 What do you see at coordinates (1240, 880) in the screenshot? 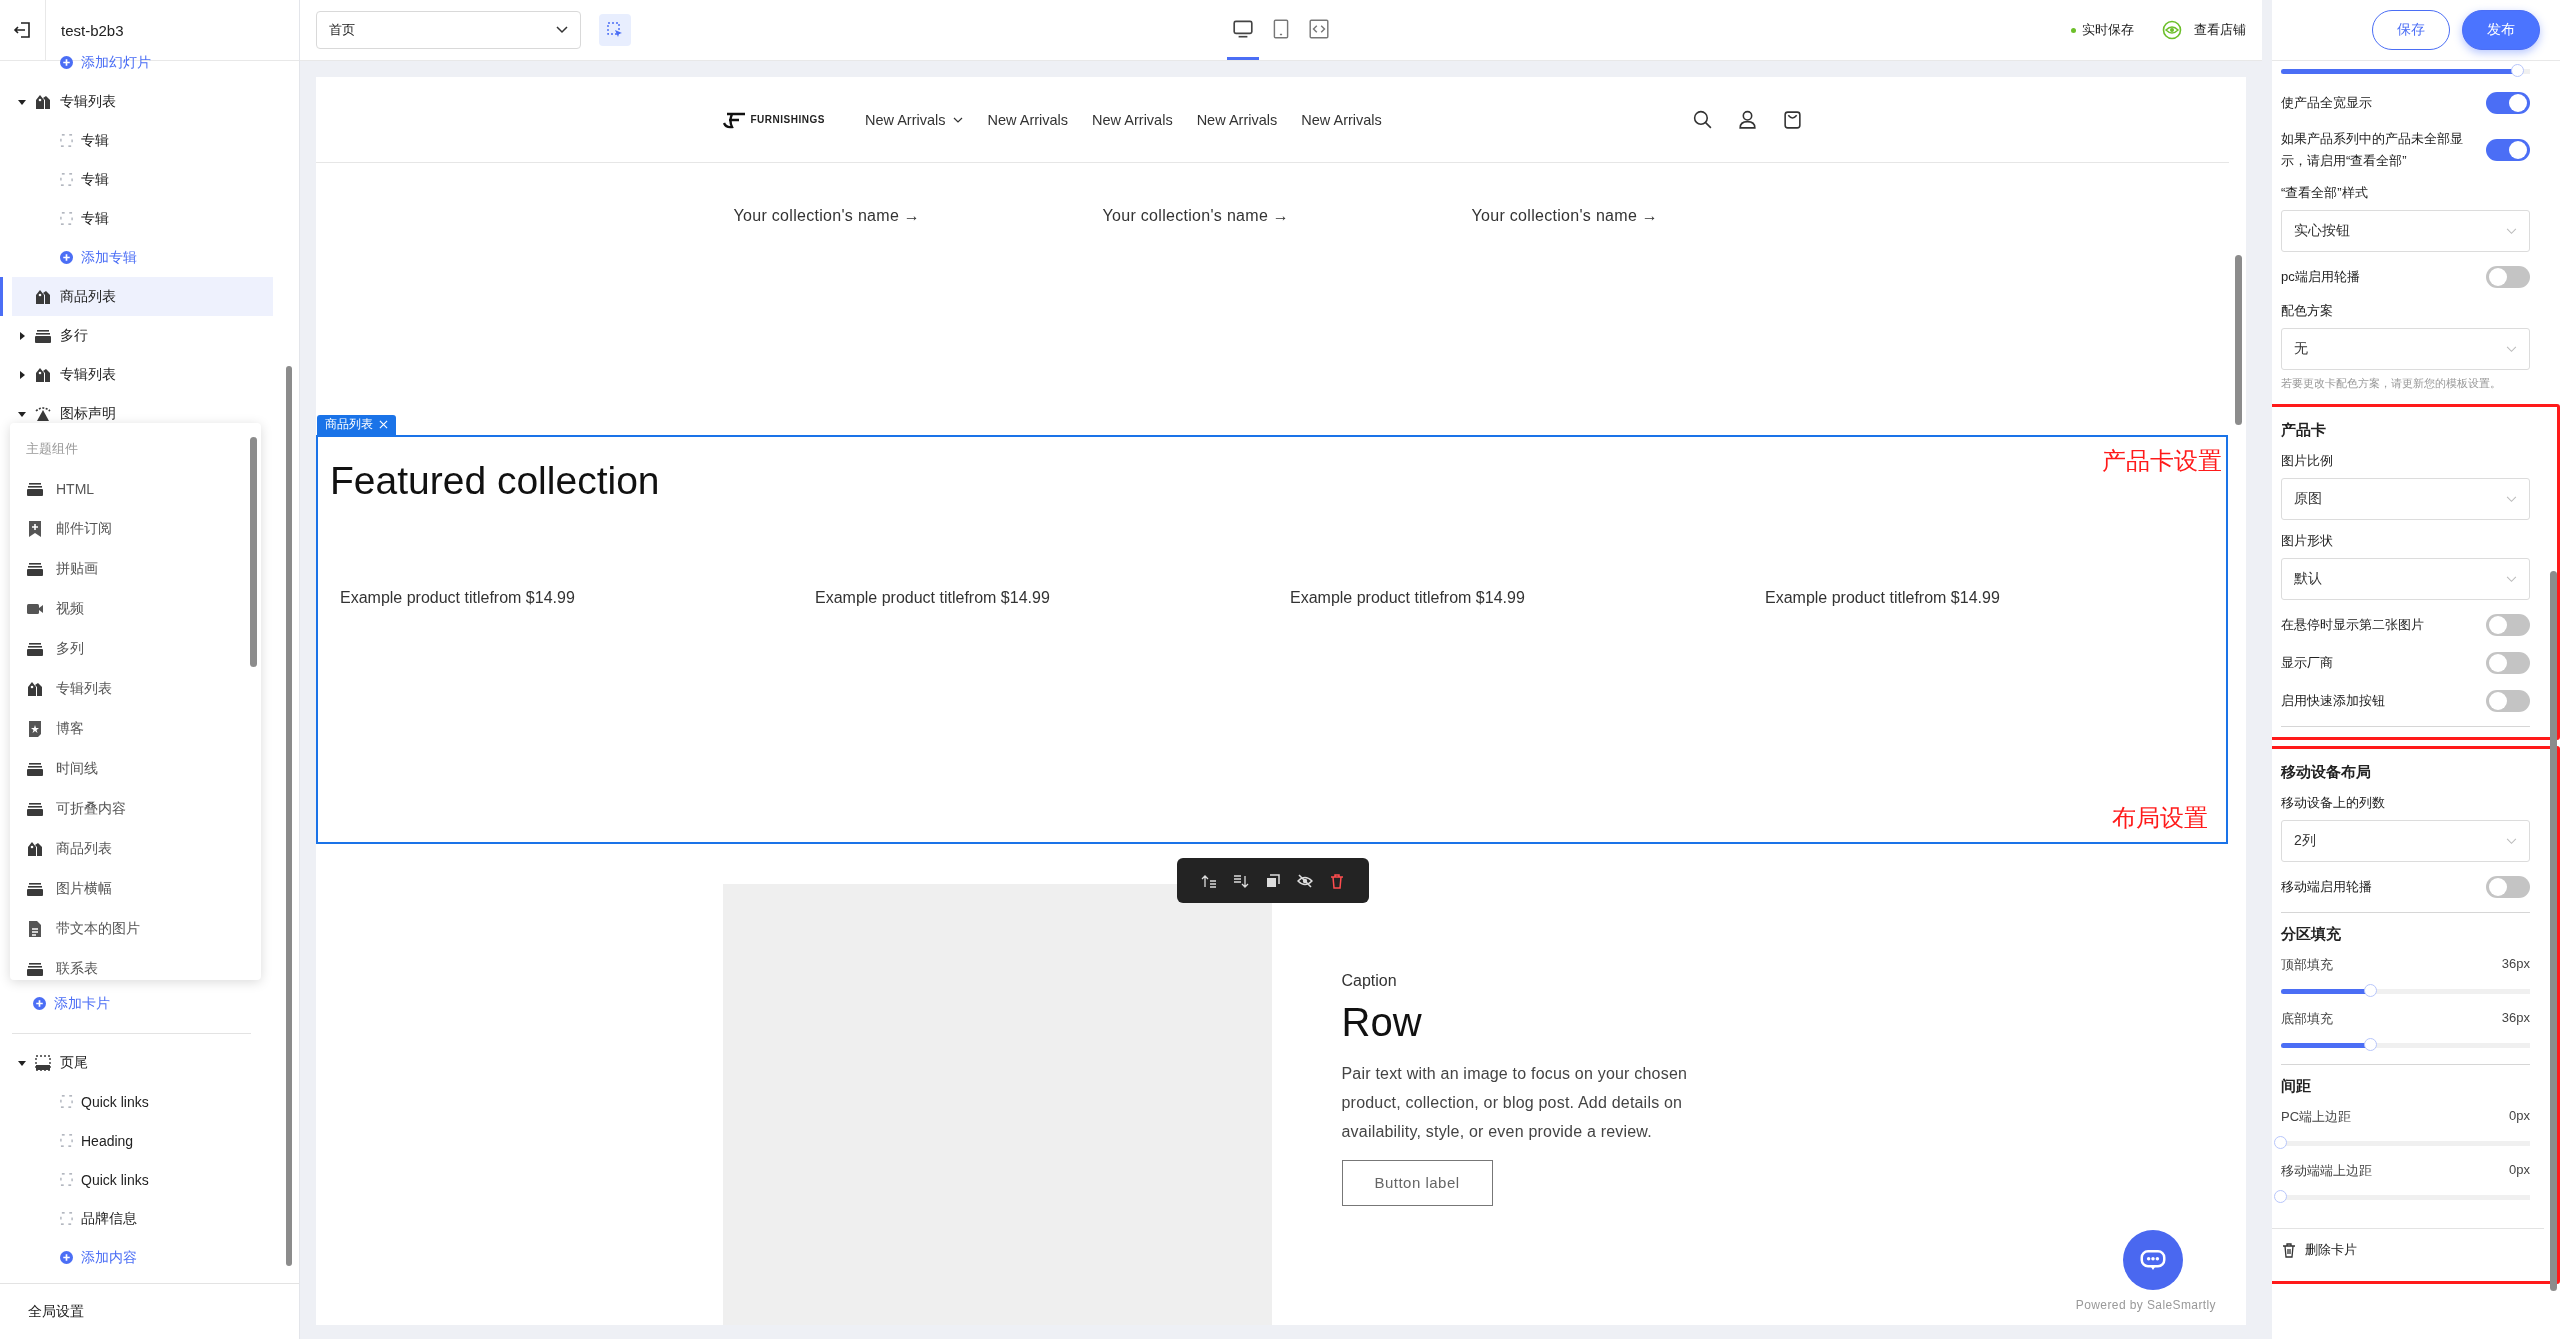
I see `move-down-icon` at bounding box center [1240, 880].